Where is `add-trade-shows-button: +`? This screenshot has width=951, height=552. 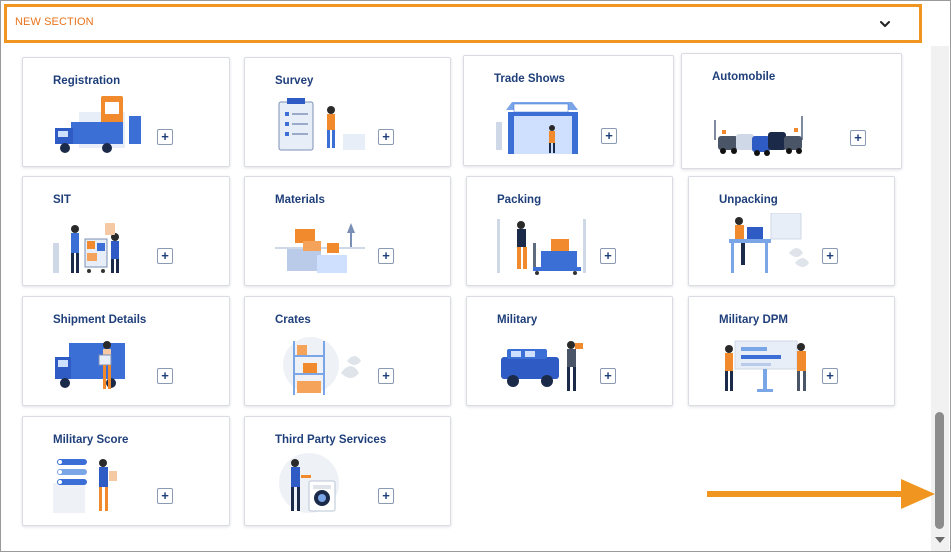 add-trade-shows-button: + is located at coordinates (609, 136).